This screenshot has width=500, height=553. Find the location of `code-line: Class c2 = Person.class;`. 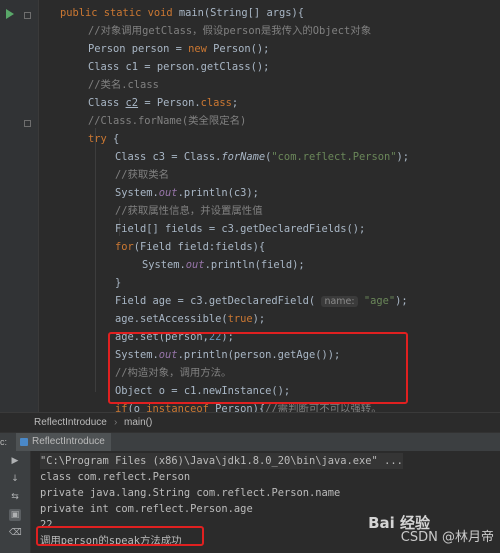

code-line: Class c2 = Person.class; is located at coordinates (163, 103).